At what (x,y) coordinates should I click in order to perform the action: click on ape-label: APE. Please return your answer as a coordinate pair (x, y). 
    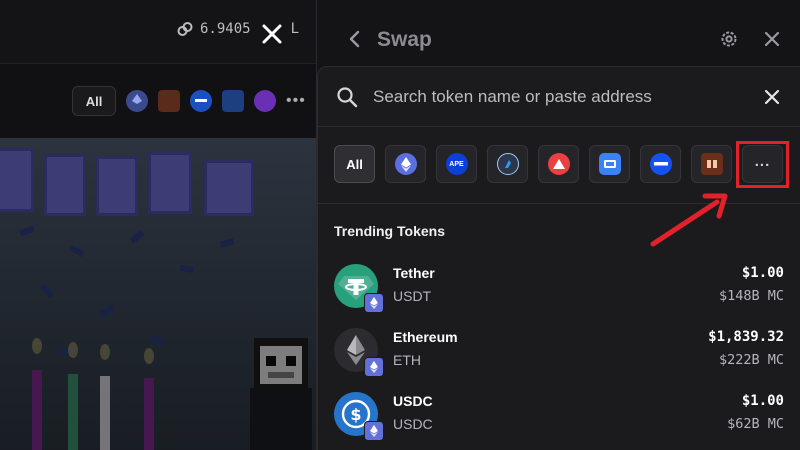
    Looking at the image, I should click on (456, 164).